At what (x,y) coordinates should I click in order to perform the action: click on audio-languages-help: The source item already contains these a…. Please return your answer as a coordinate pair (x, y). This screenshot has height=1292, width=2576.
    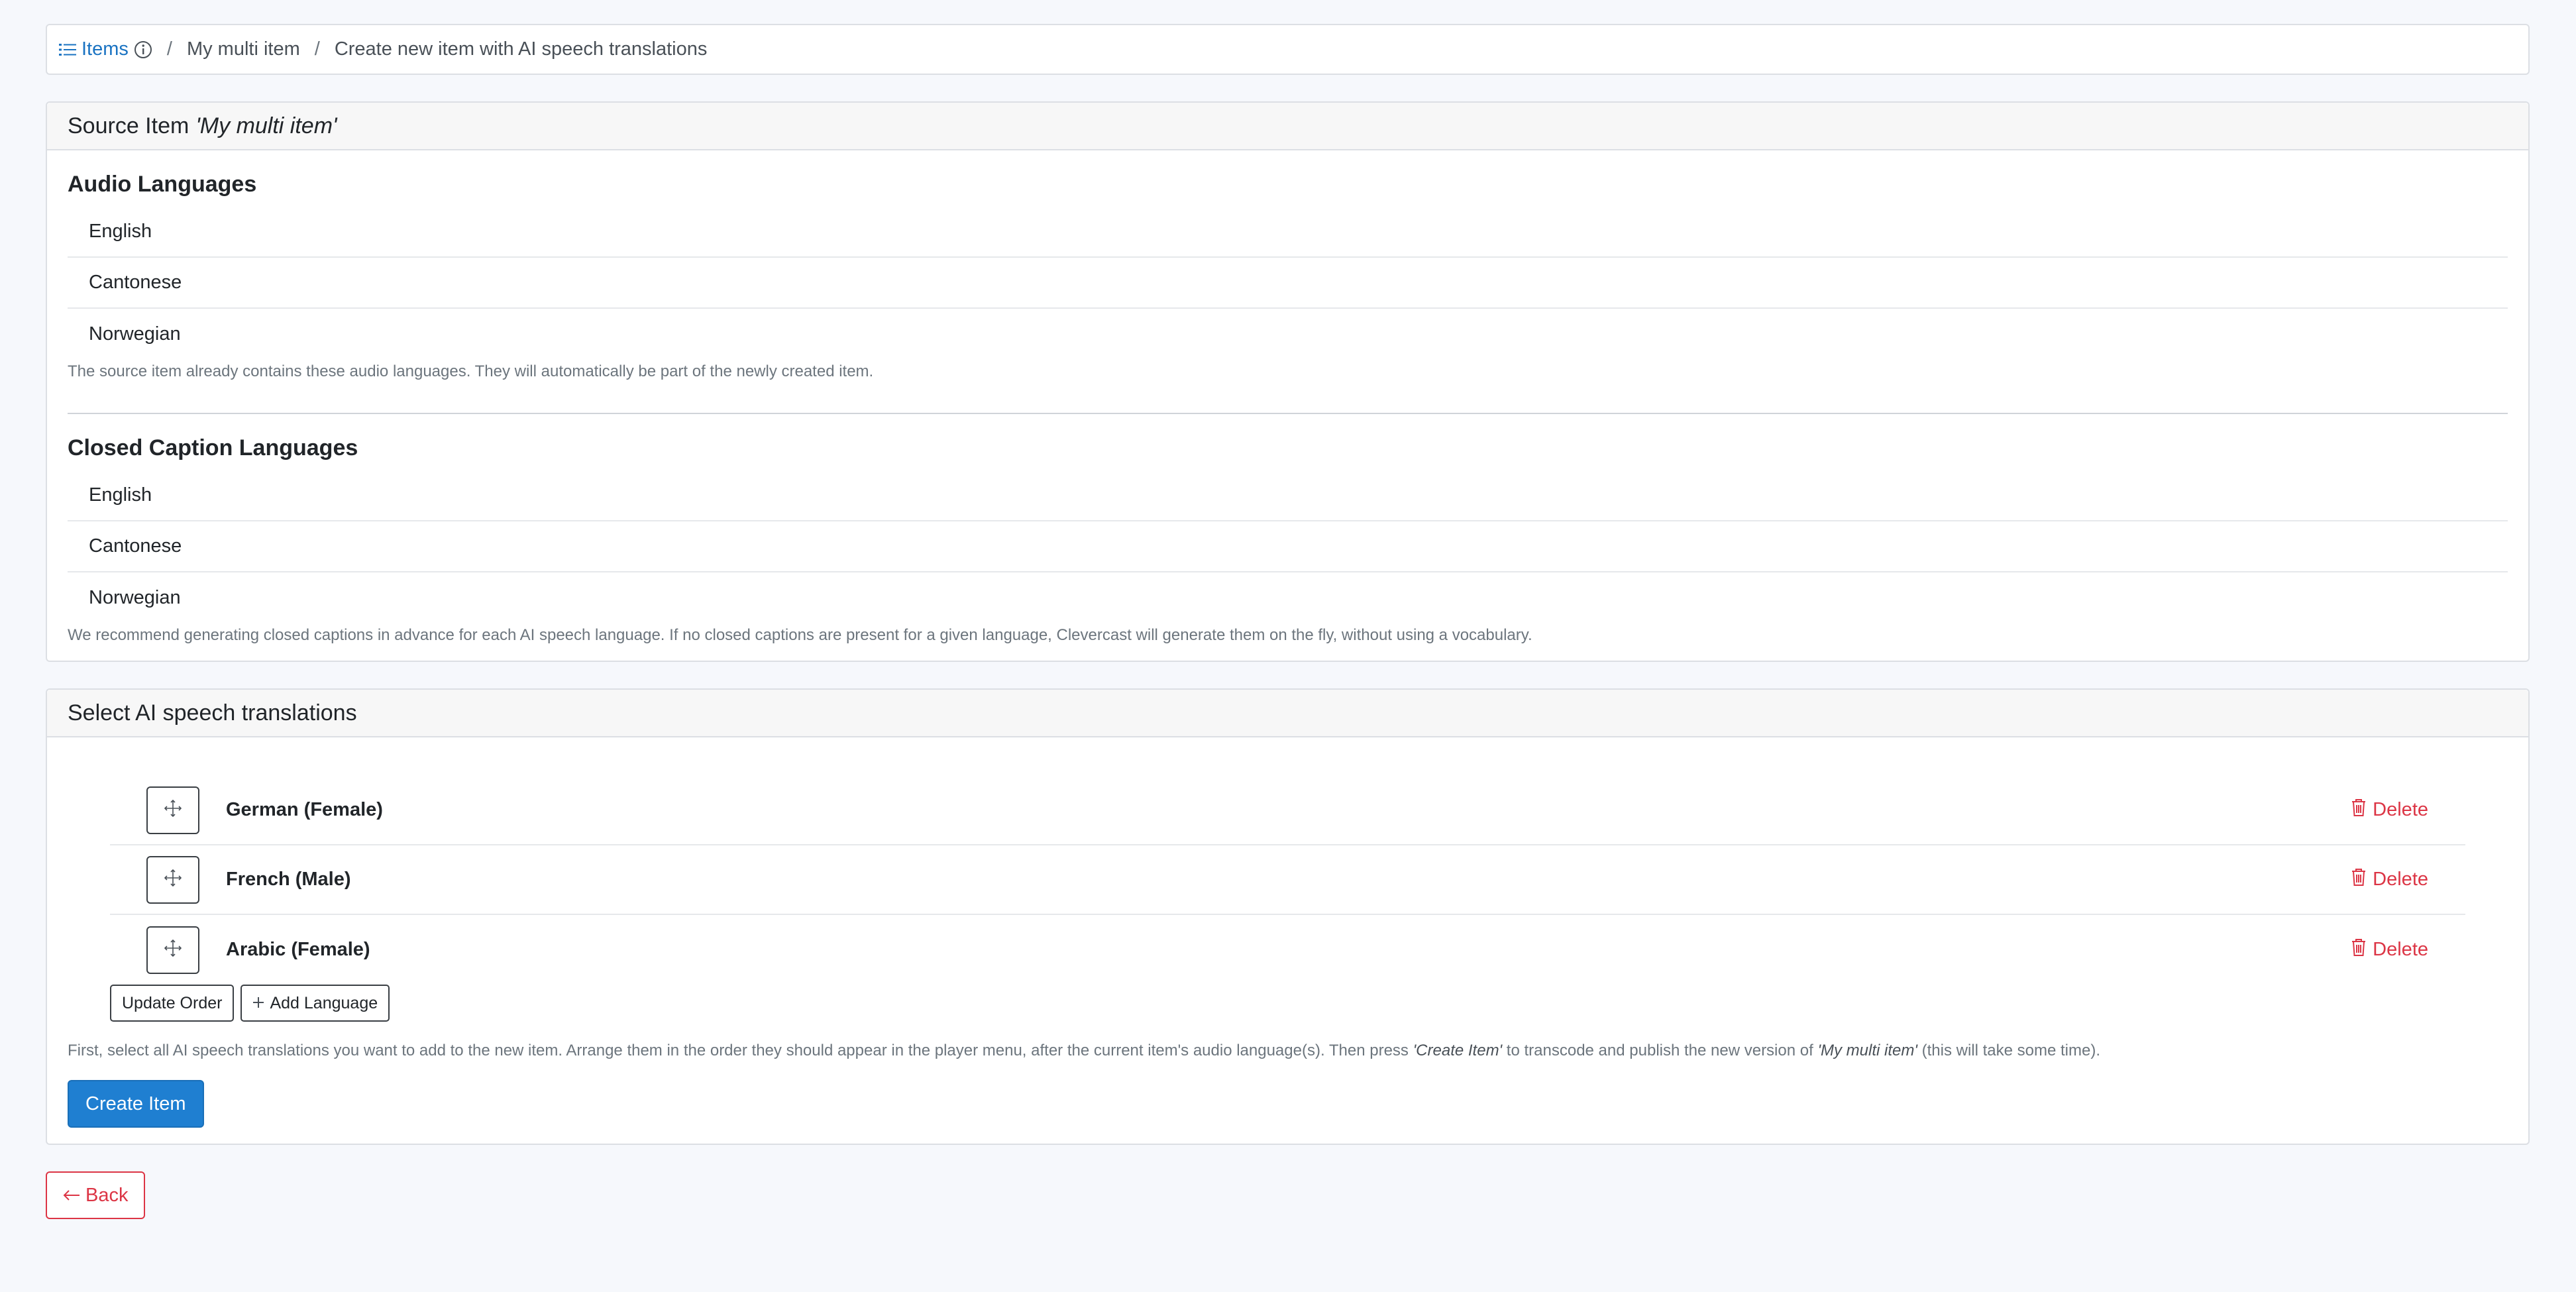
    Looking at the image, I should click on (471, 371).